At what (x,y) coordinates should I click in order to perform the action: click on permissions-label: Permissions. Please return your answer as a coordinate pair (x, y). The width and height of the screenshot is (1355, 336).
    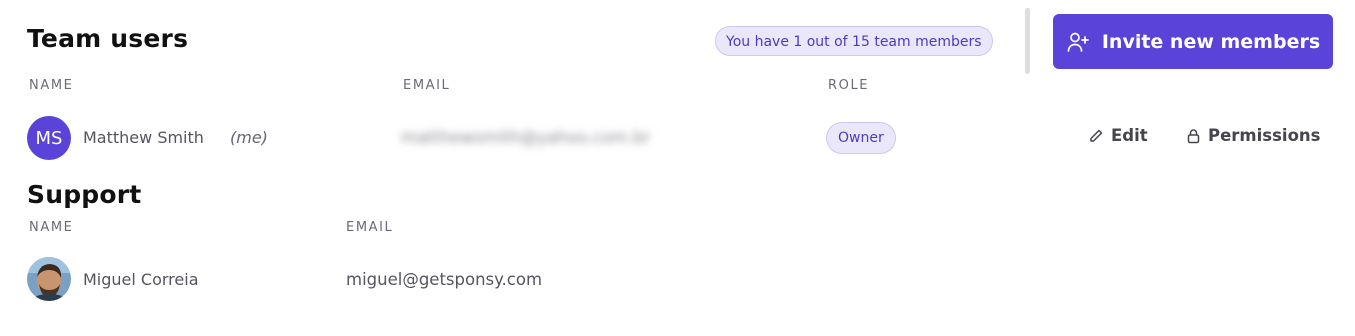
    Looking at the image, I should click on (1264, 135).